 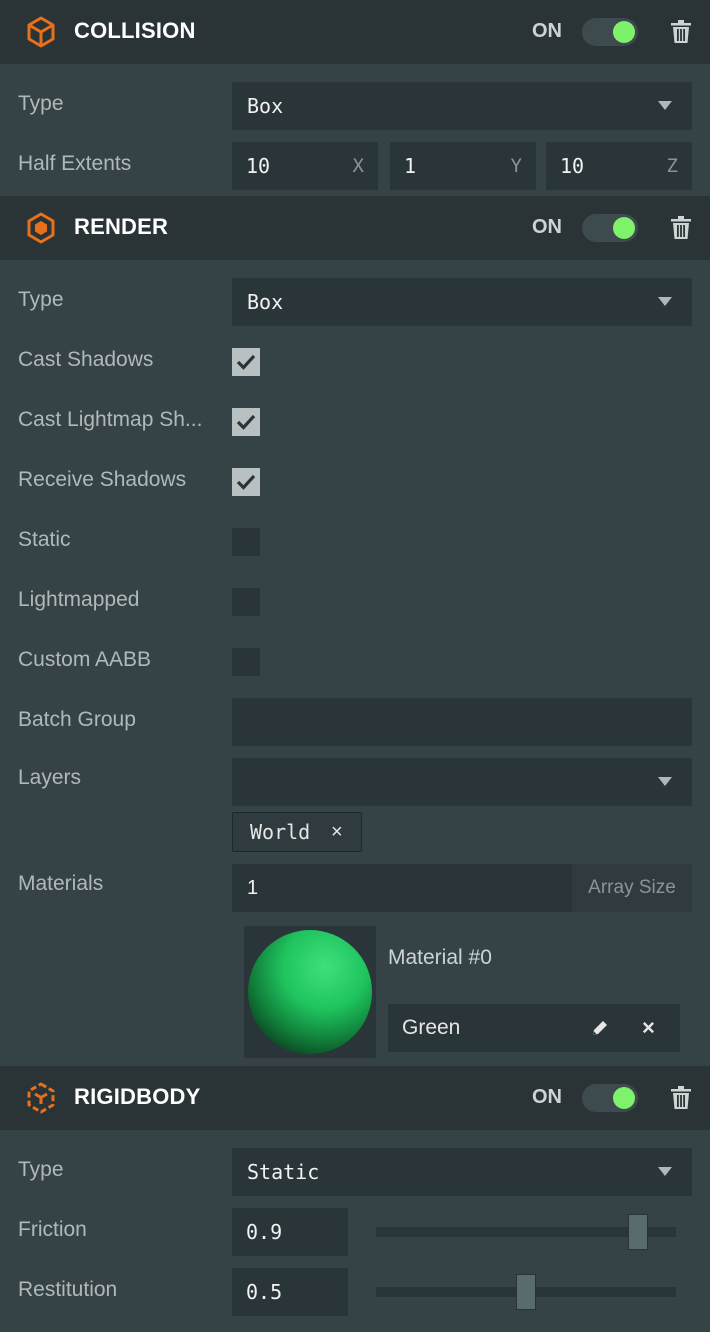 I want to click on array-size-label: Array Size, so click(x=632, y=888).